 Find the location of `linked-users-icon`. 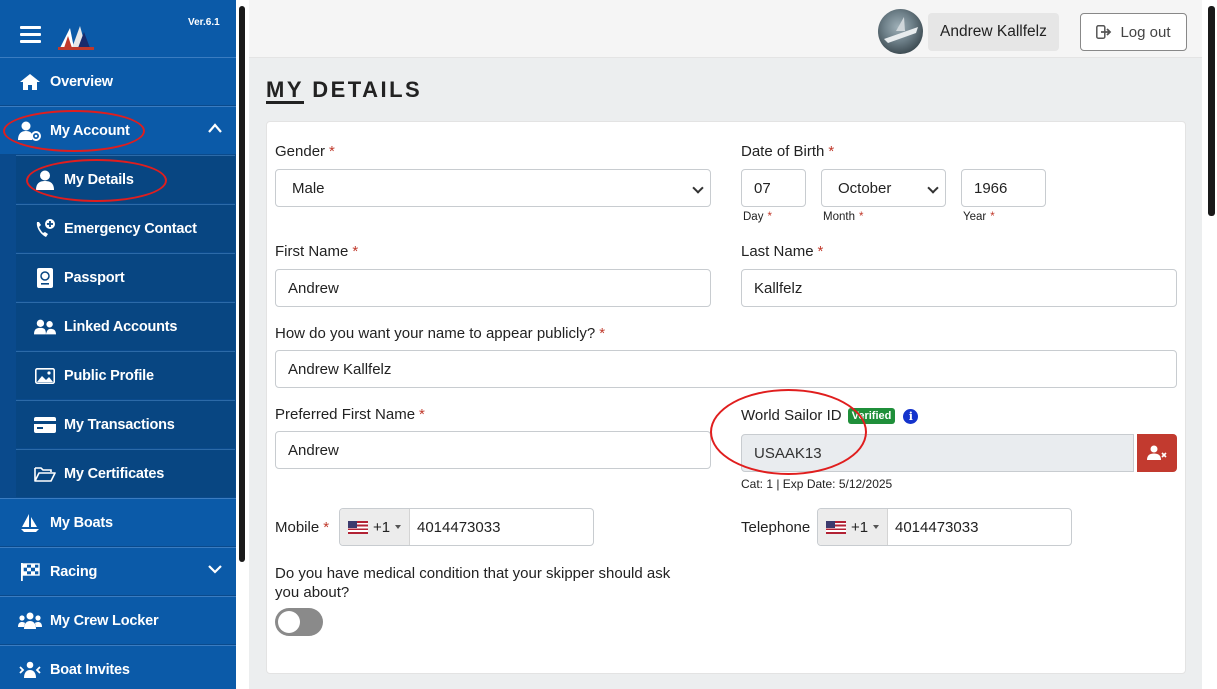

linked-users-icon is located at coordinates (45, 327).